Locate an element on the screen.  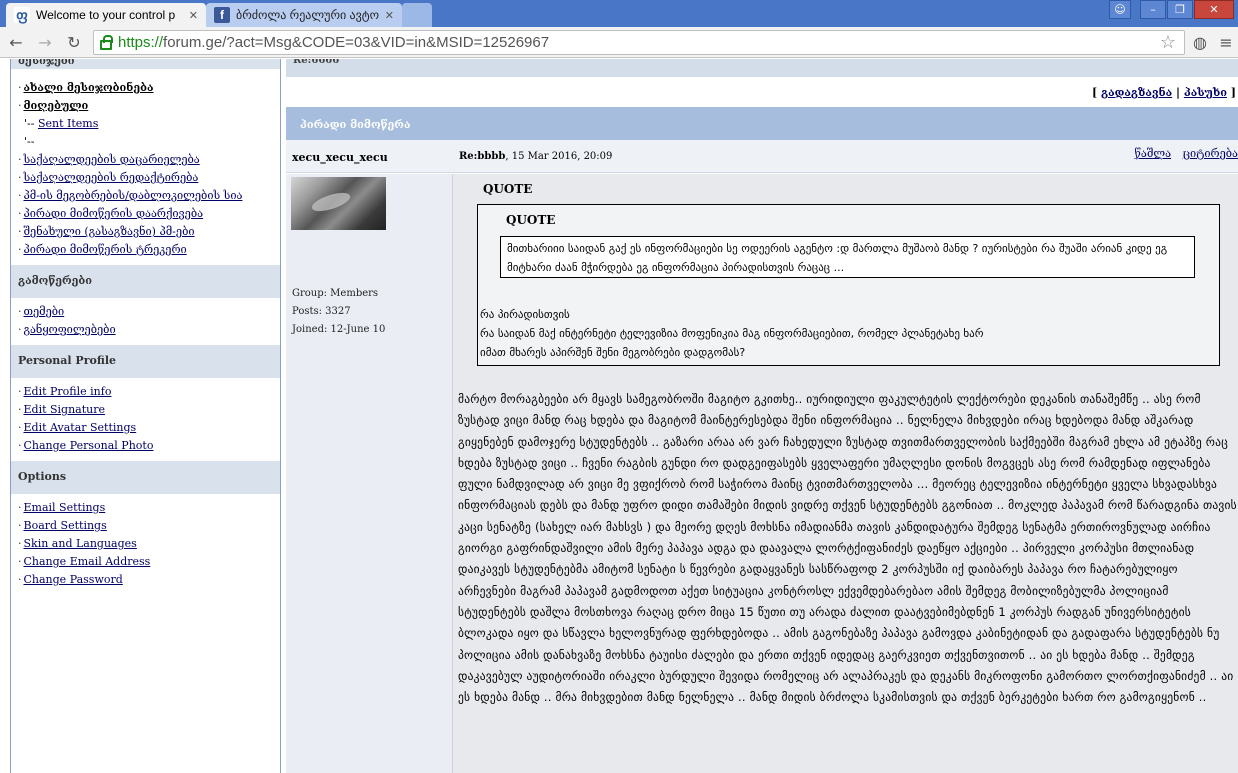
minimize-button: – is located at coordinates (1153, 9).